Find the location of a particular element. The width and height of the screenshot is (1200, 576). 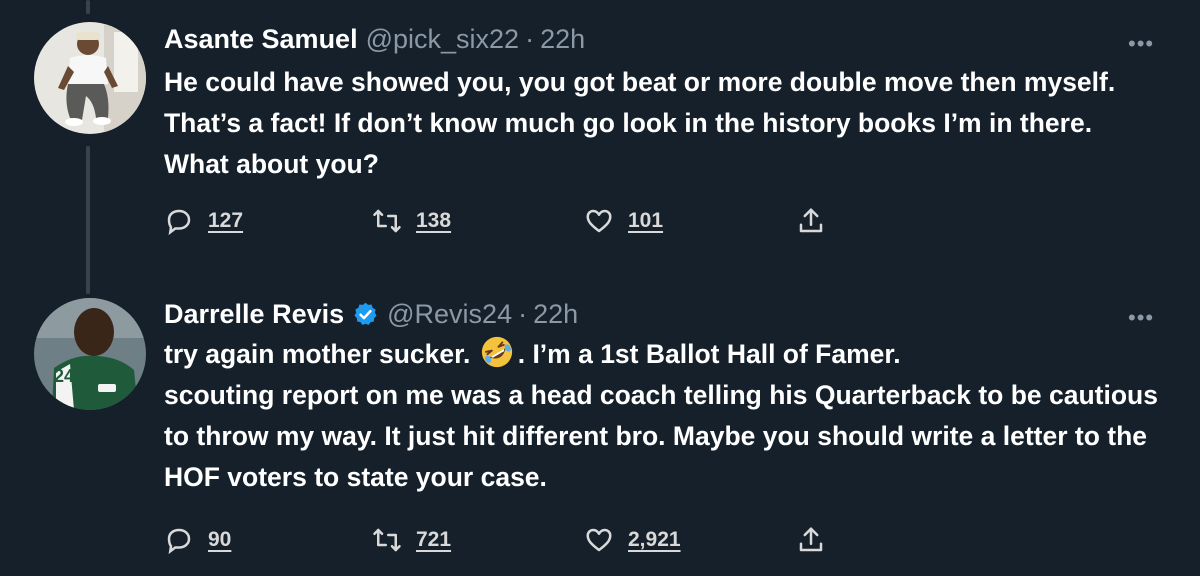

avatar-photo: 24 is located at coordinates (90, 354).